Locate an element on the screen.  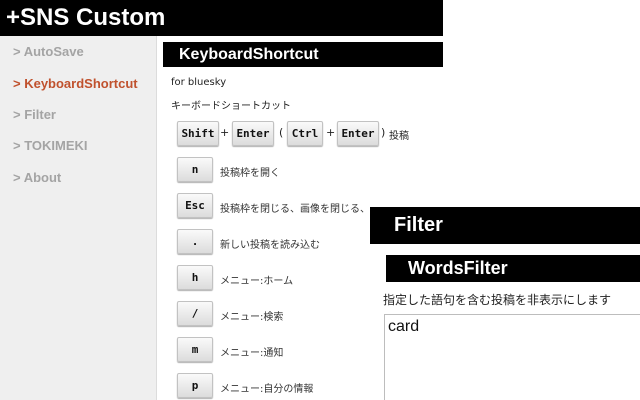
shortcut-description: 投稿枠を閉じる、画像を閉じる、 is located at coordinates (295, 209).